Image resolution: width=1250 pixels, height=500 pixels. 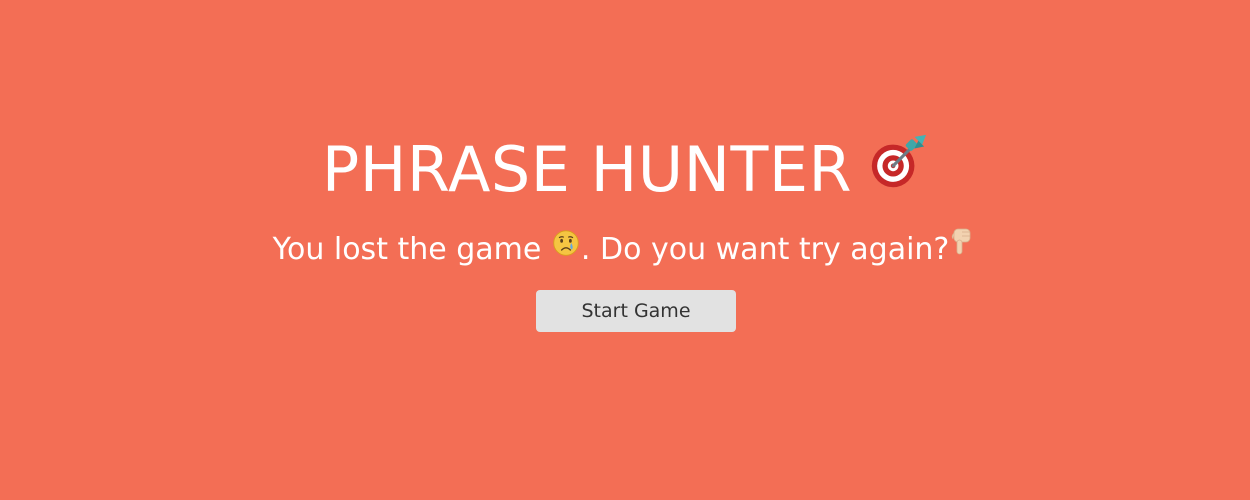 What do you see at coordinates (566, 248) in the screenshot?
I see `crying-face-icon` at bounding box center [566, 248].